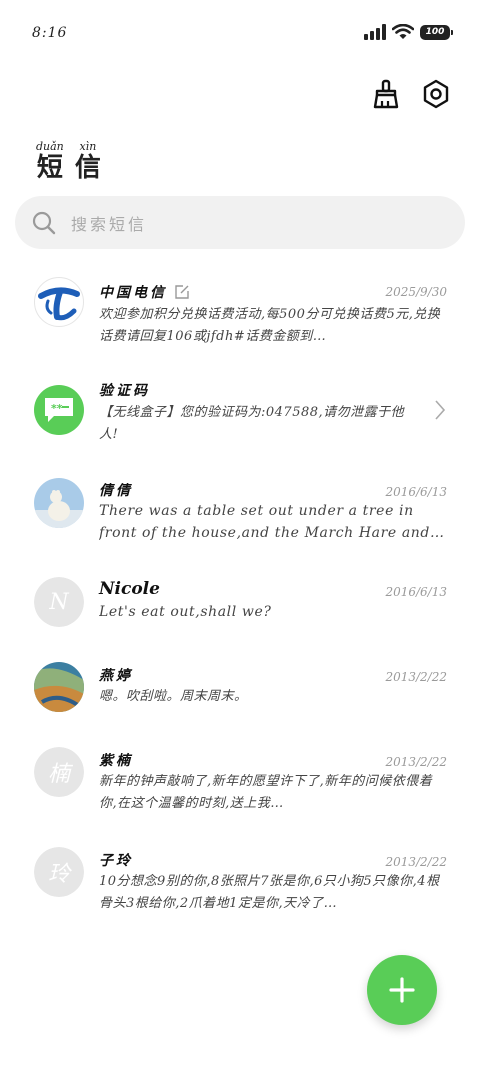 The height and width of the screenshot is (1067, 480). I want to click on sender-row: 子玲, so click(116, 860).